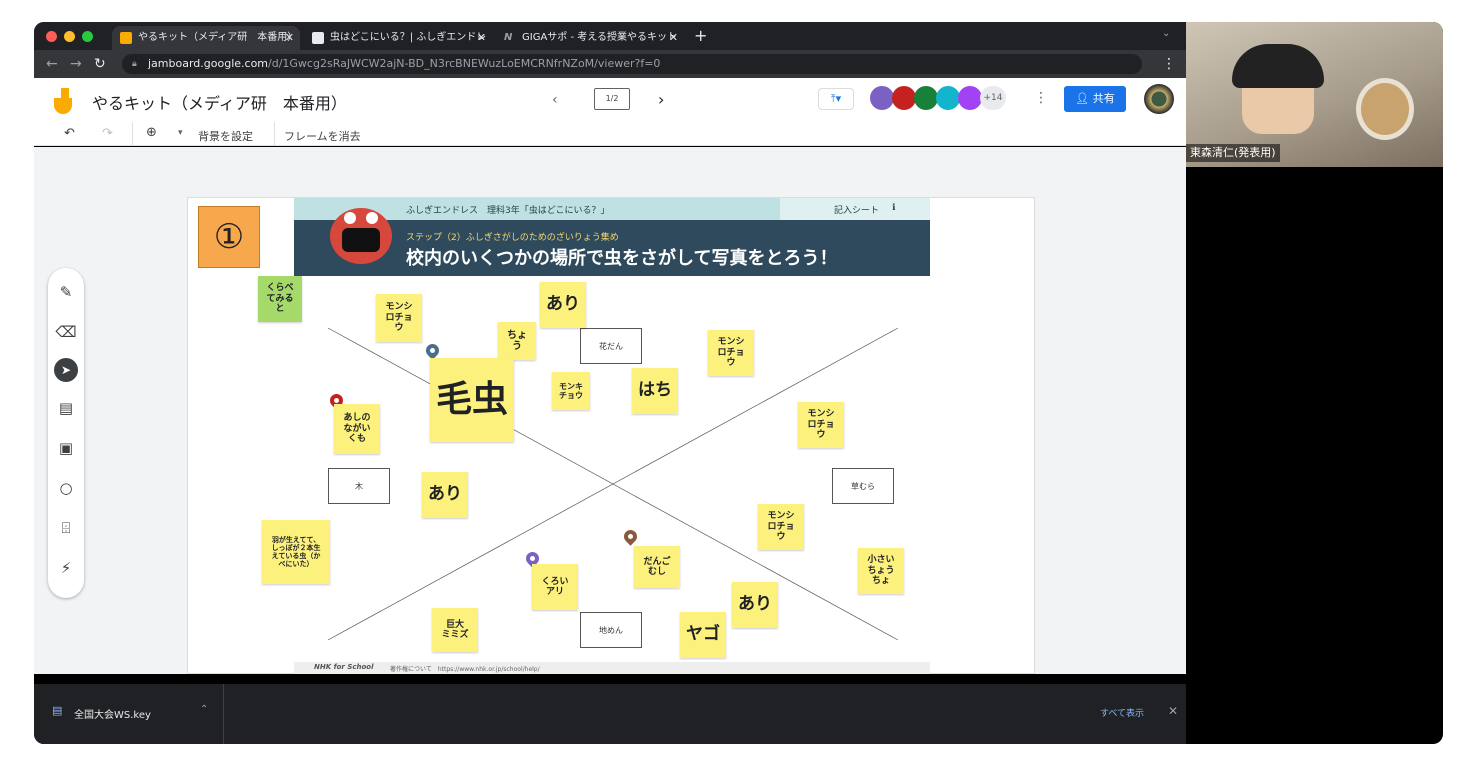  I want to click on minimize-window-button, so click(69, 36).